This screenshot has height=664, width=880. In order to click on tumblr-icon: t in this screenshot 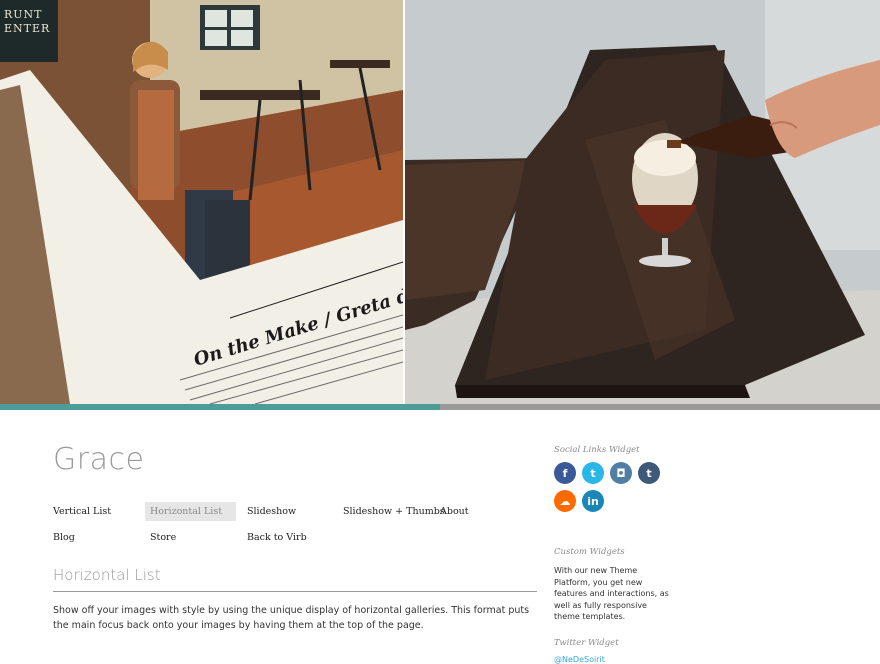, I will do `click(649, 473)`.